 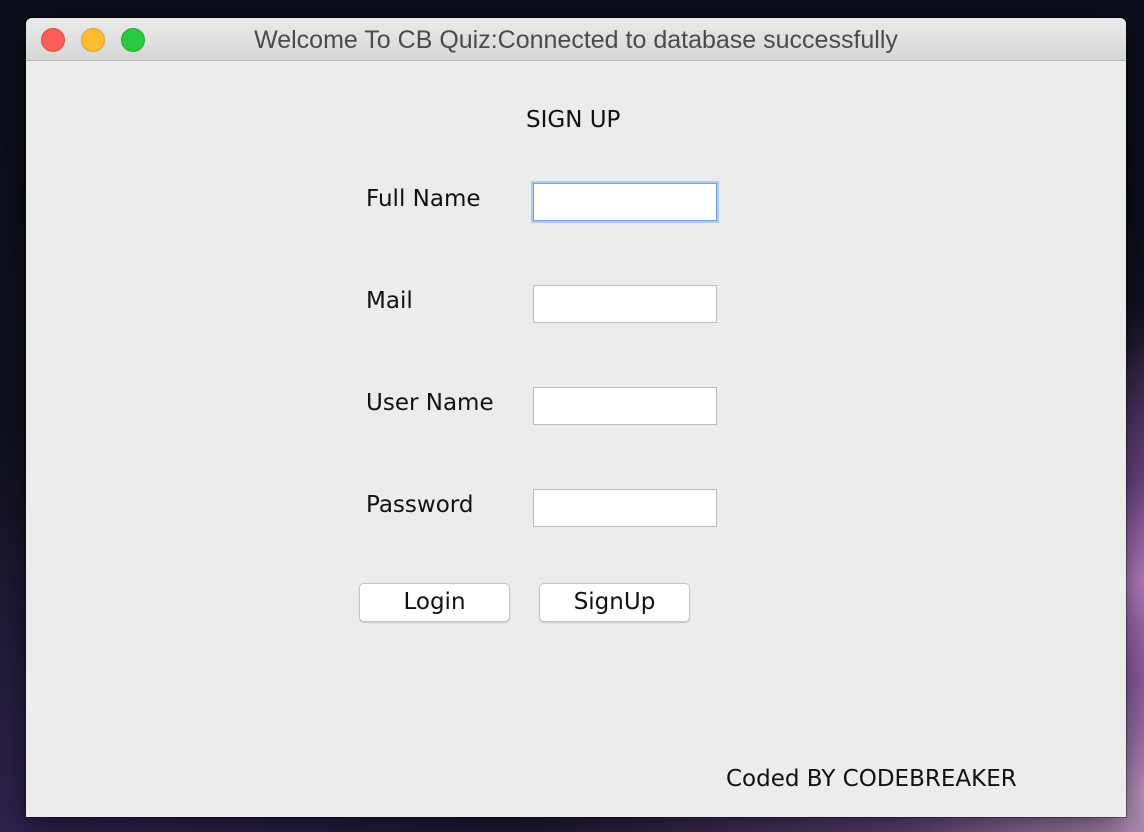 I want to click on password-label: Password, so click(x=420, y=505).